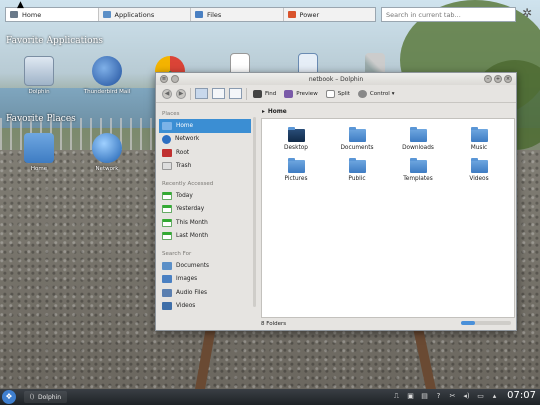  I want to click on desktop-app-thunderbird: Thunderbird Mail, so click(107, 75).